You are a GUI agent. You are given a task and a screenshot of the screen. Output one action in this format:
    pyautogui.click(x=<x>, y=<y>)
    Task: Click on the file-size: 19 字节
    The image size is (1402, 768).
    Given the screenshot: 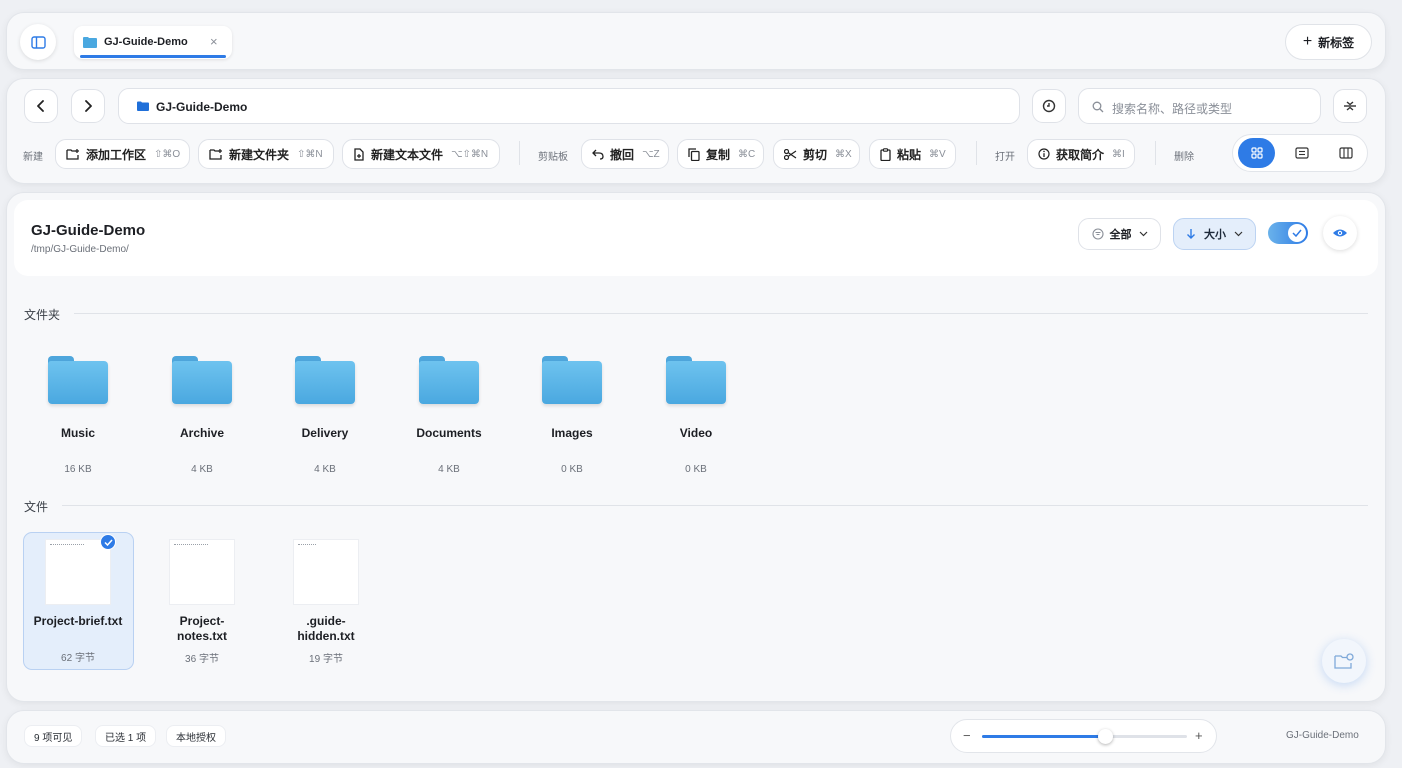 What is the action you would take?
    pyautogui.click(x=326, y=659)
    